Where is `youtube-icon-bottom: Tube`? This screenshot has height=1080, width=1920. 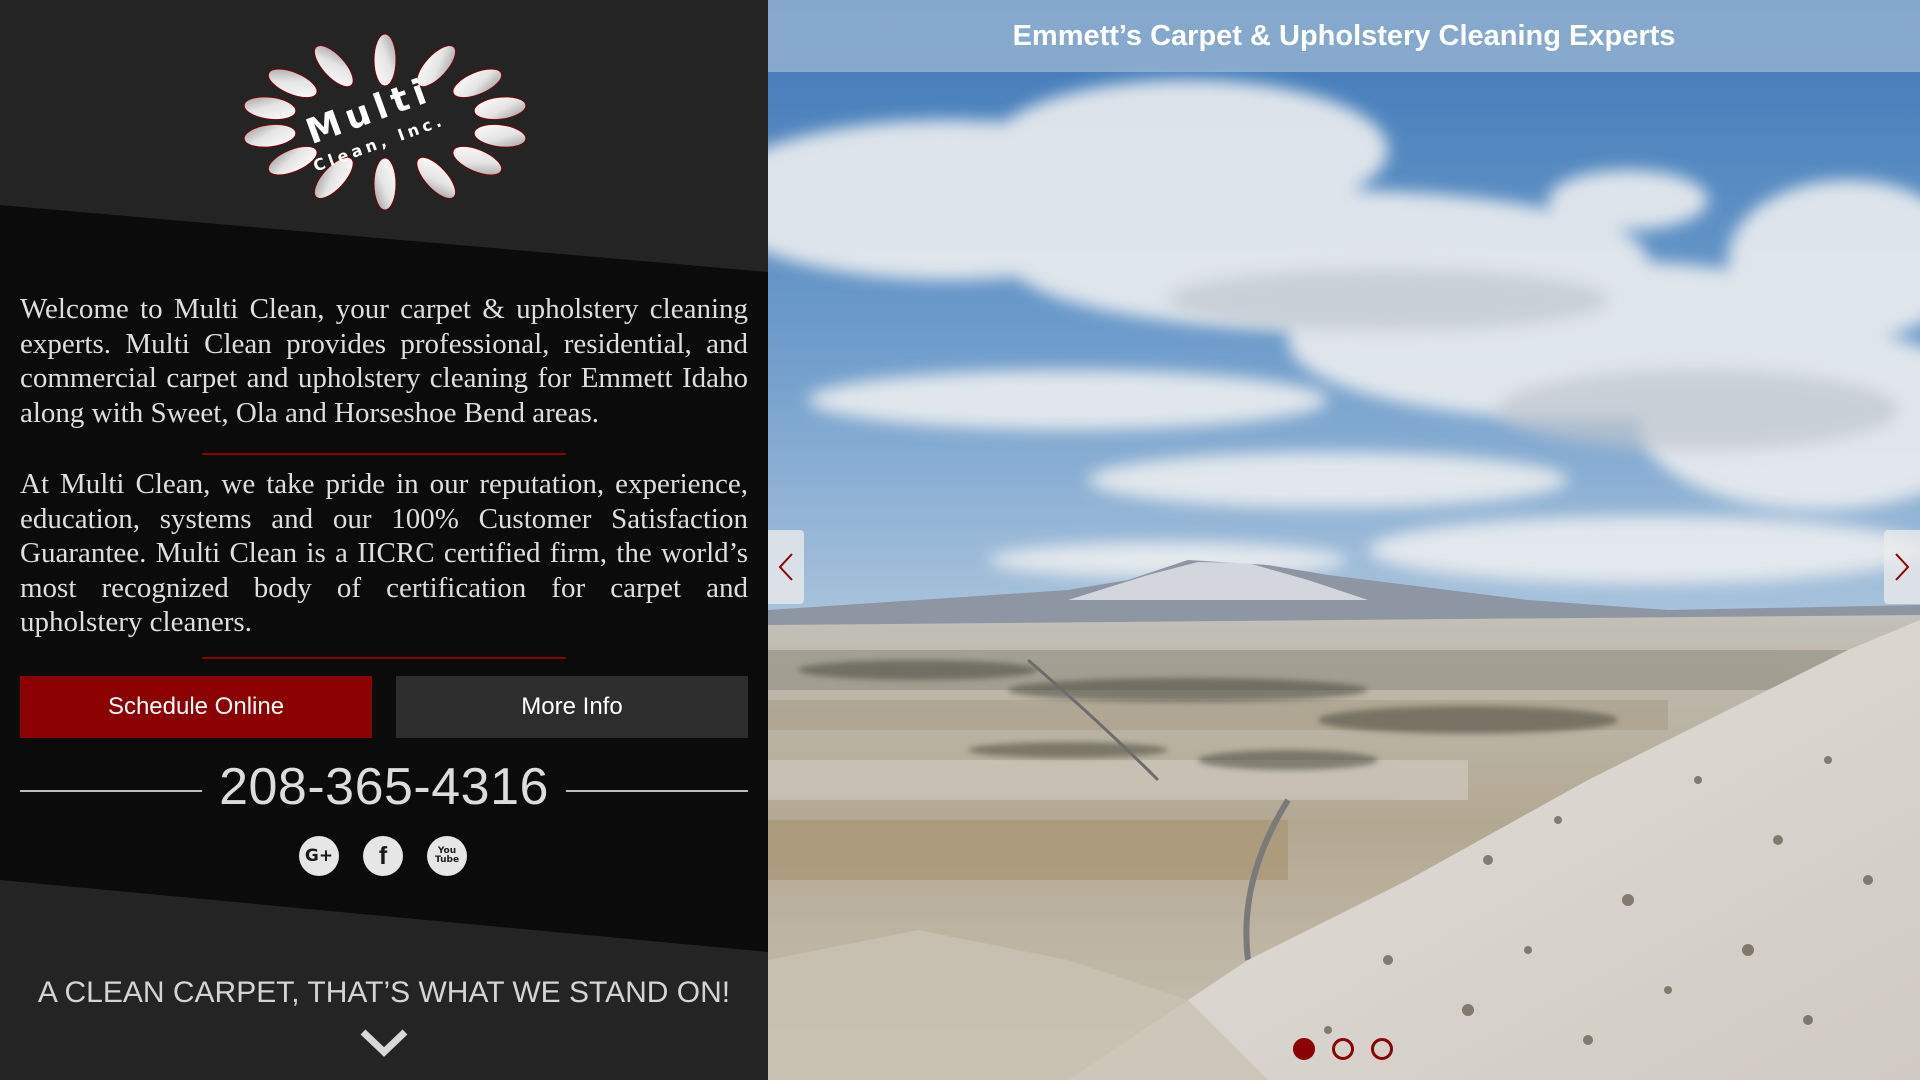 youtube-icon-bottom: Tube is located at coordinates (447, 860).